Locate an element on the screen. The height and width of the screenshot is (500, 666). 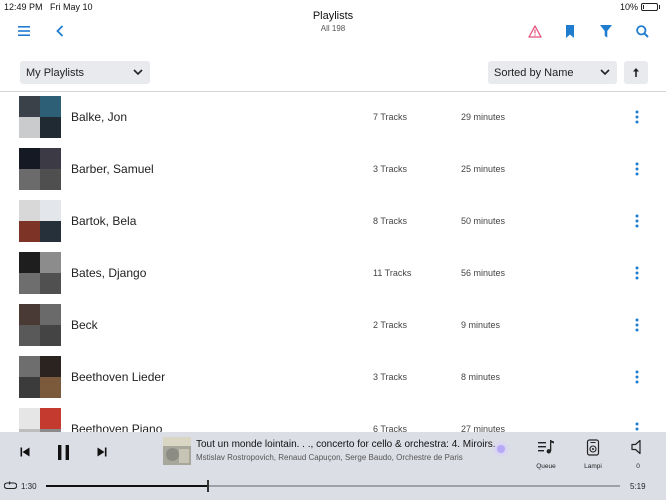
playlist-name: Beck is located at coordinates (84, 325).